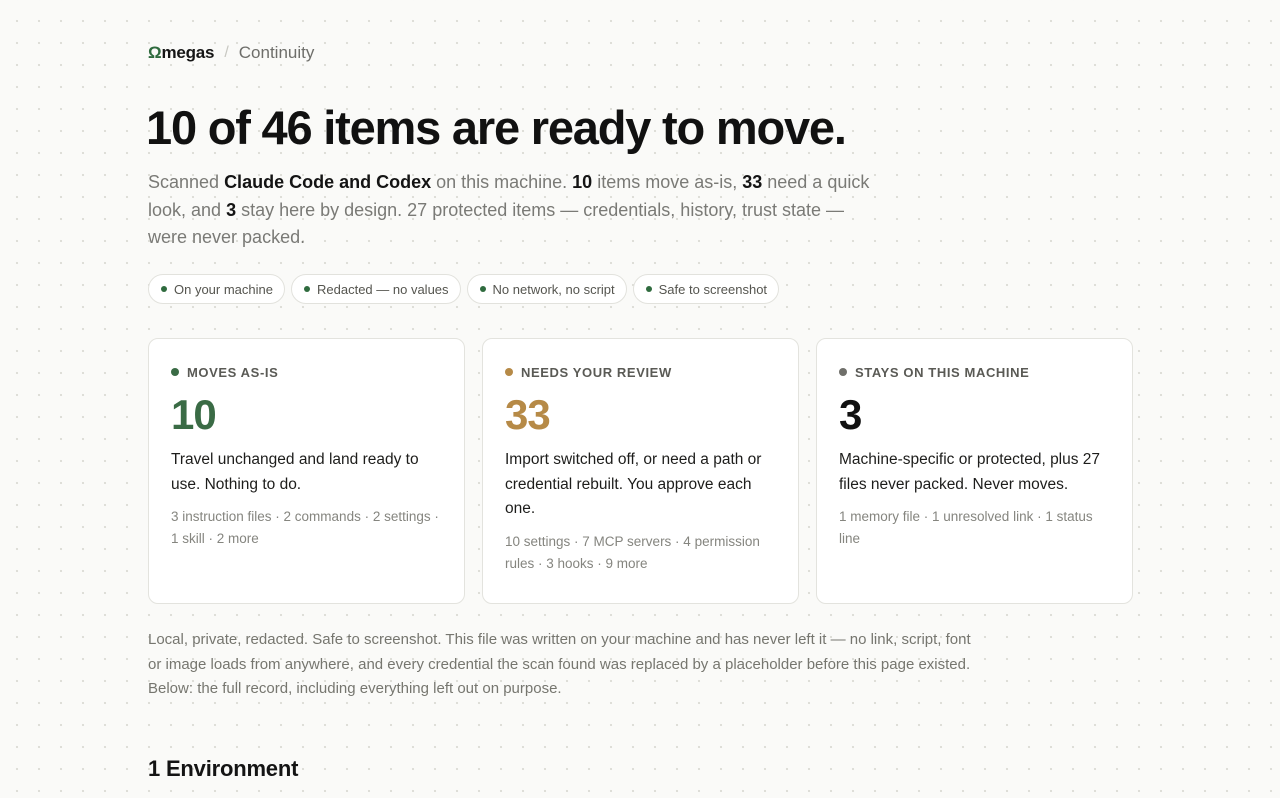 This screenshot has height=798, width=1280. Describe the element at coordinates (276, 52) in the screenshot. I see `breadcrumb-section: Continuity` at that location.